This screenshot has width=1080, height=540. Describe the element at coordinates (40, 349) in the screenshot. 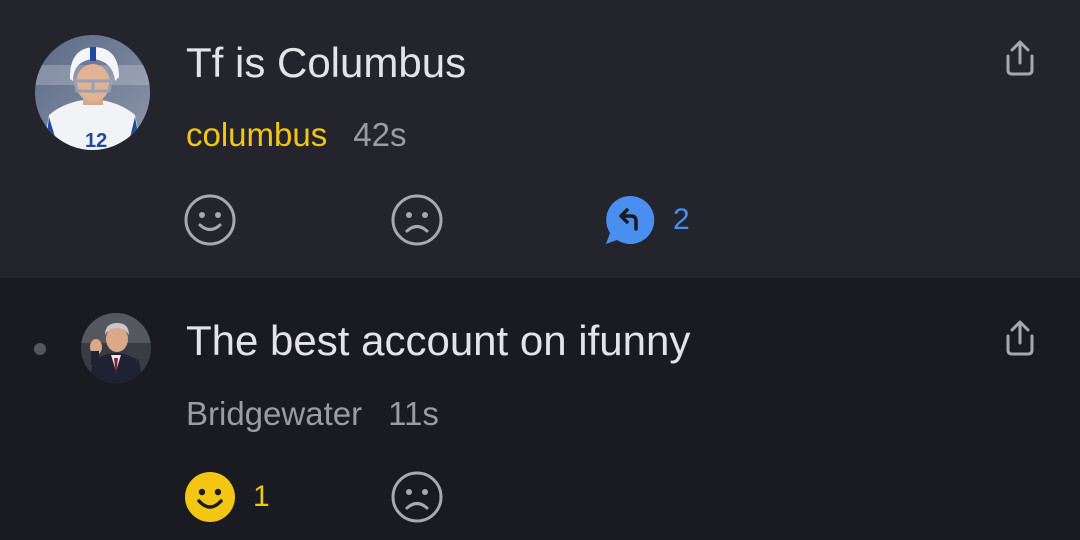

I see `thread-indicator` at that location.